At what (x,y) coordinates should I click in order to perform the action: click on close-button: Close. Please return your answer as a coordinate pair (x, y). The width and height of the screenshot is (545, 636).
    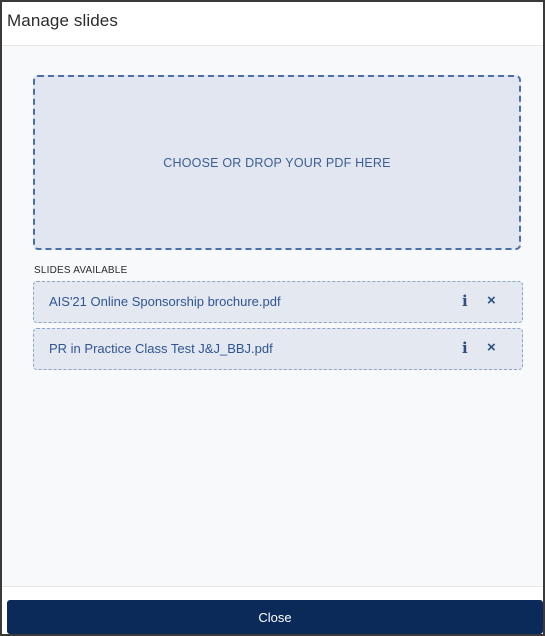
    Looking at the image, I should click on (275, 617).